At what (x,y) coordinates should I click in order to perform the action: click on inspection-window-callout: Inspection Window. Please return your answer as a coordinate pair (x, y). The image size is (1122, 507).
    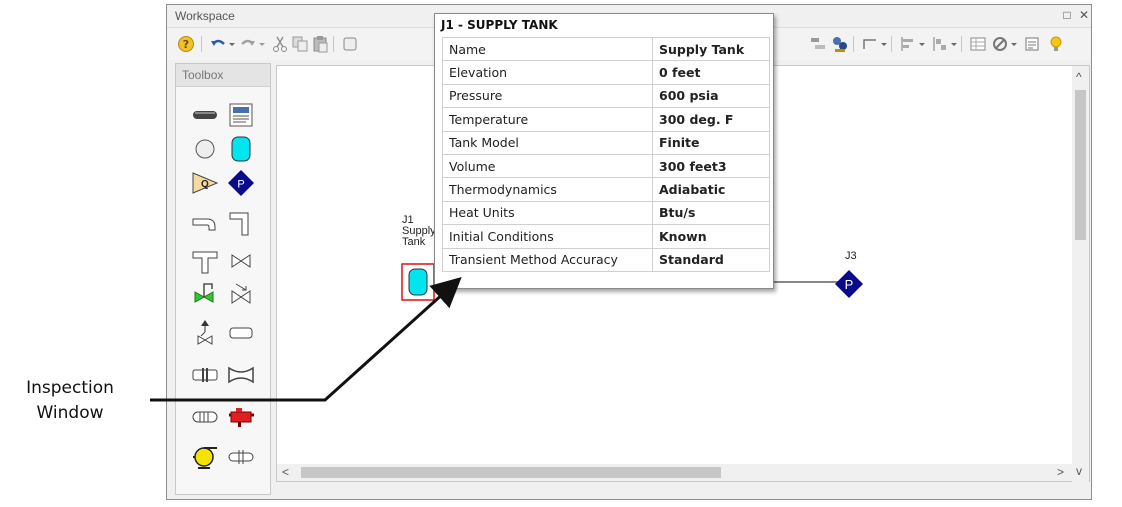
    Looking at the image, I should click on (70, 401).